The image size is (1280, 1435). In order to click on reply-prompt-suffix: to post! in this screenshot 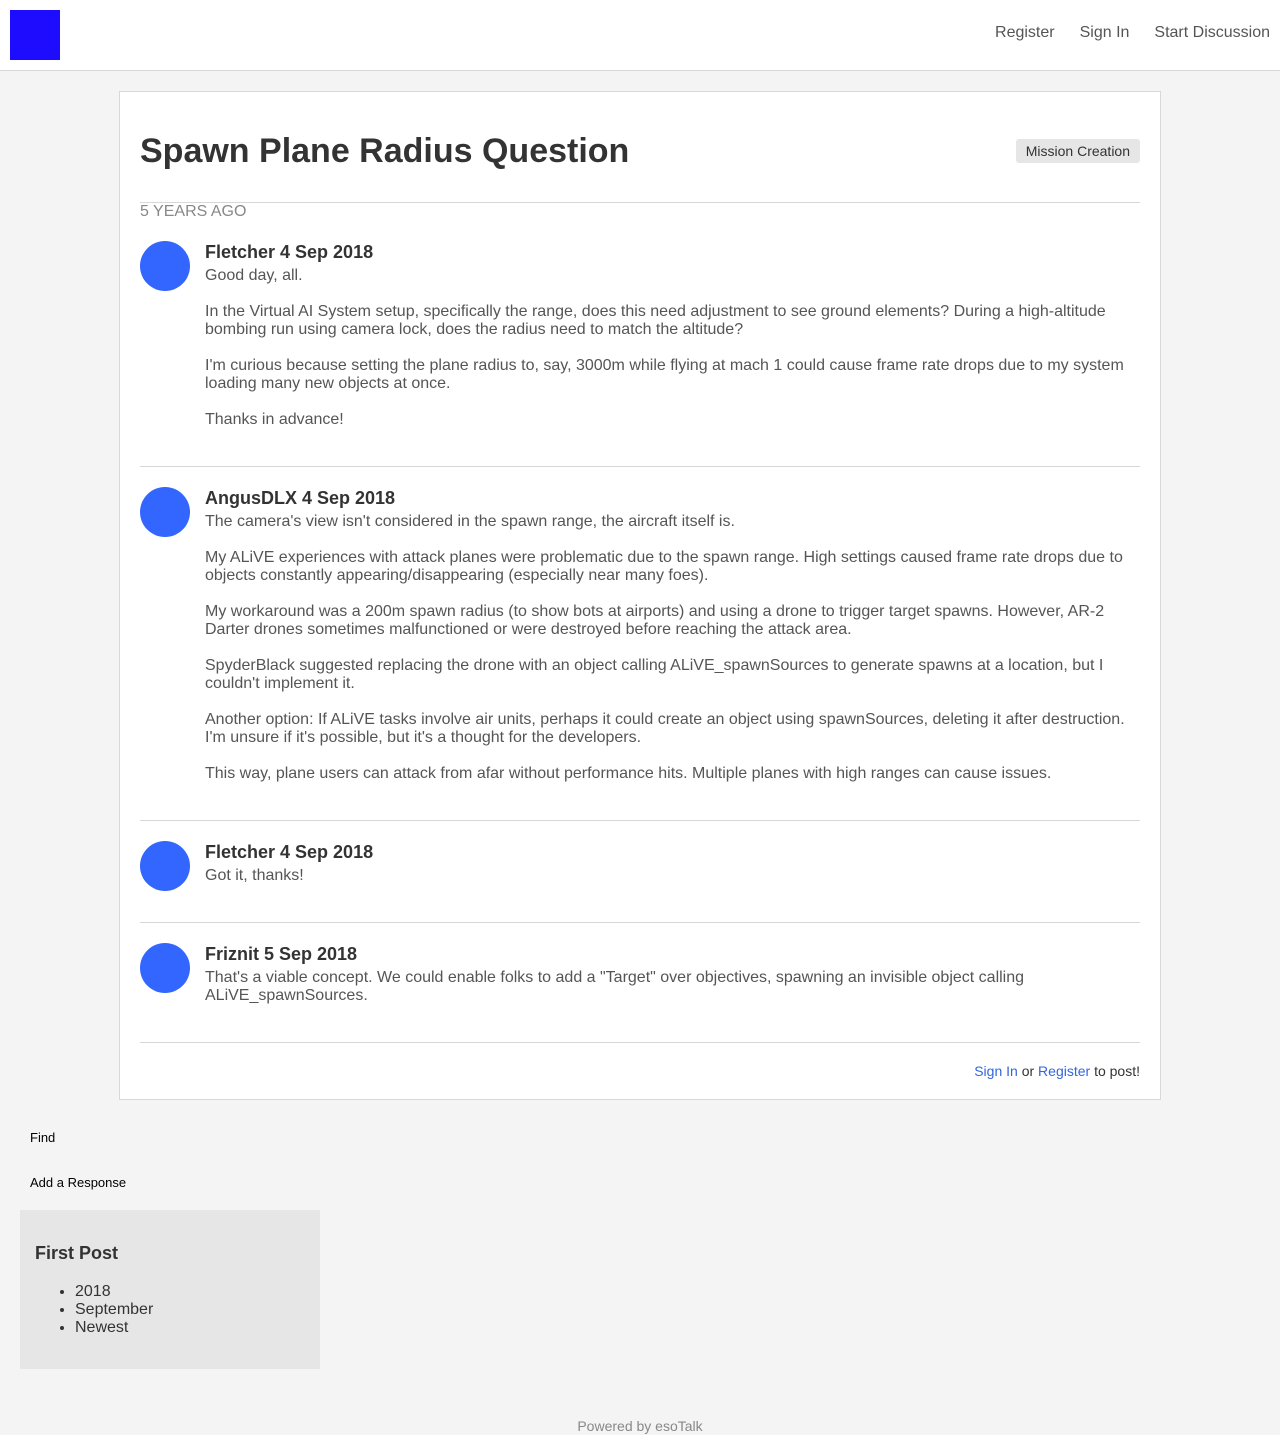, I will do `click(1115, 1071)`.